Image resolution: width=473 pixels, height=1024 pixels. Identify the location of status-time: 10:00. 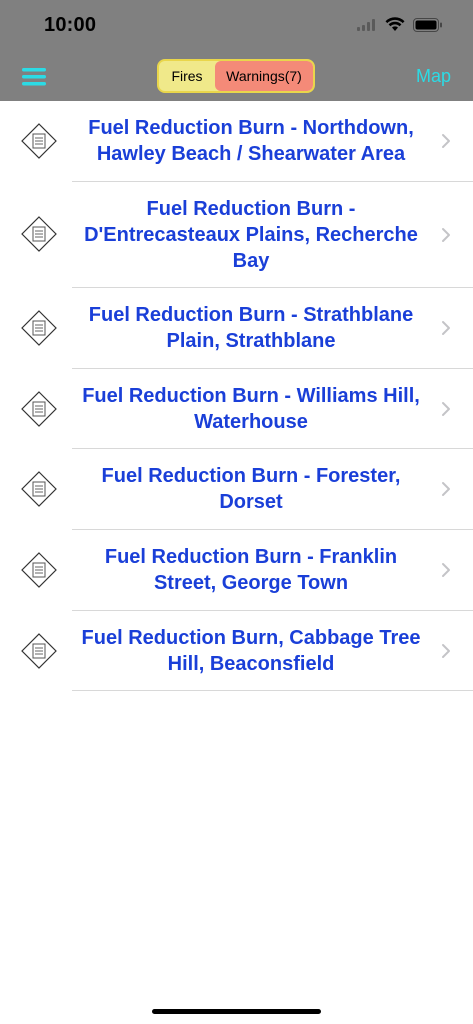
(70, 25).